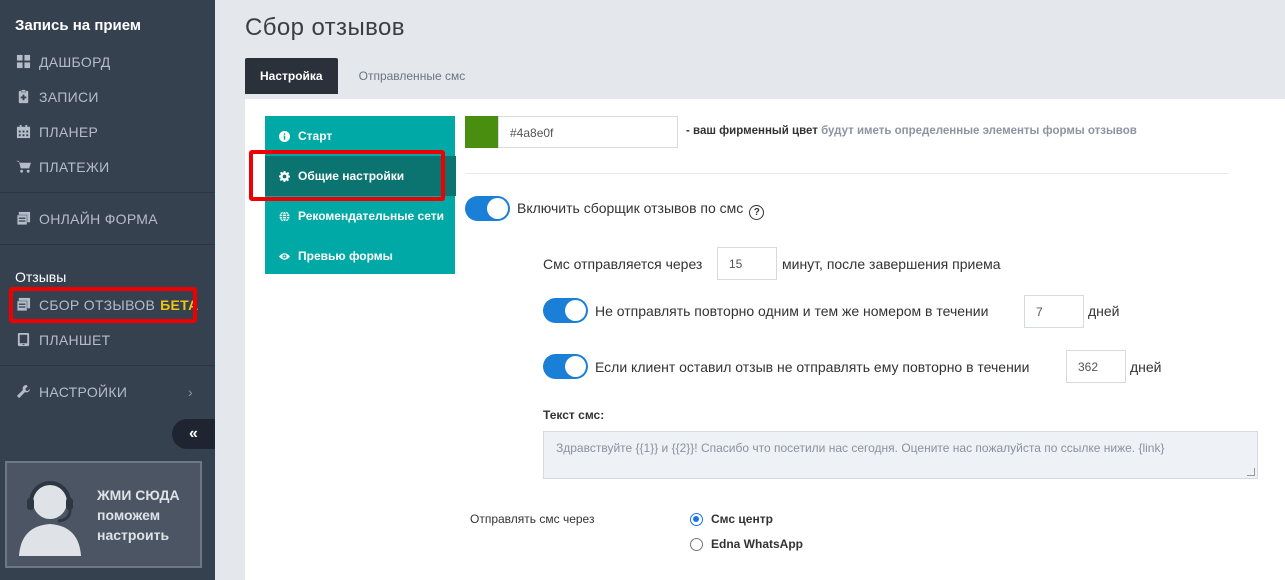  What do you see at coordinates (891, 264) in the screenshot?
I see `sms-send-suffix: минут, после завершения приема` at bounding box center [891, 264].